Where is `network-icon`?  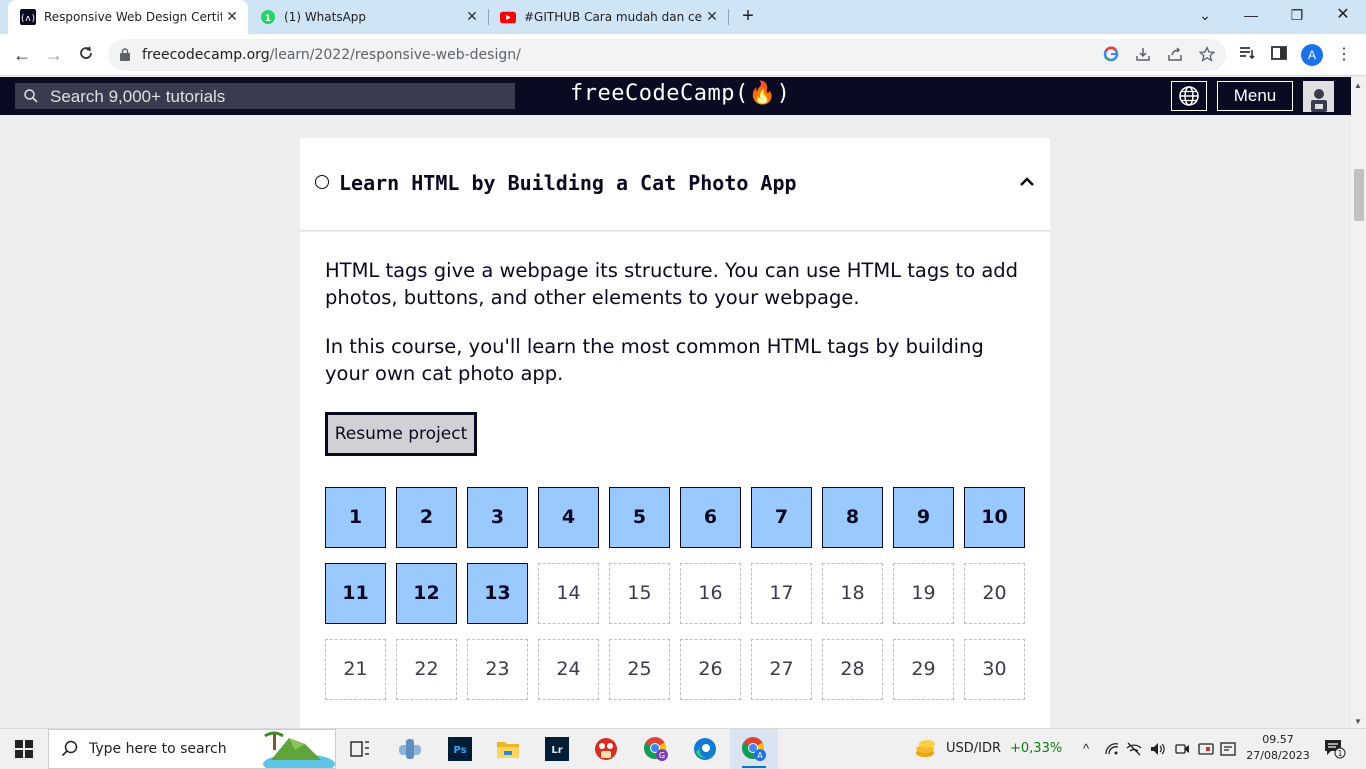 network-icon is located at coordinates (1134, 749).